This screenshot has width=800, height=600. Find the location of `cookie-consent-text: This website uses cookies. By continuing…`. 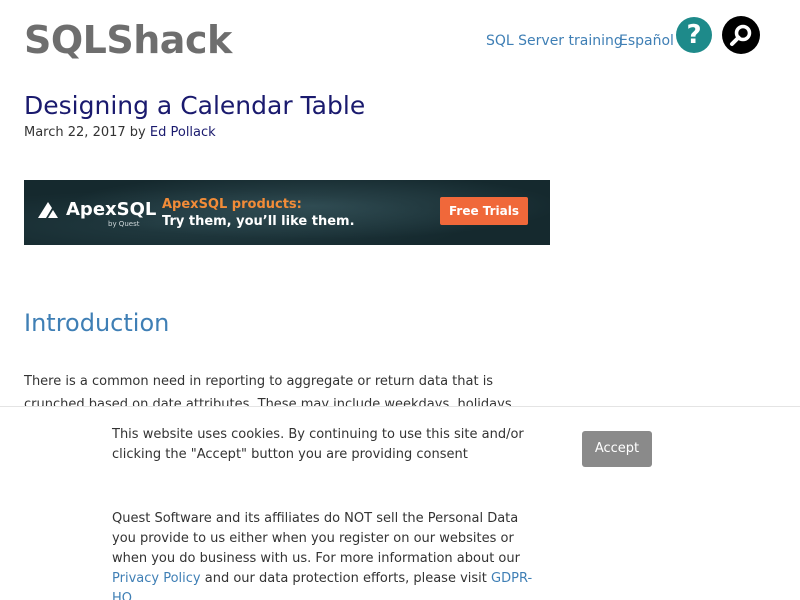

cookie-consent-text: This website uses cookies. By continuing… is located at coordinates (318, 444).